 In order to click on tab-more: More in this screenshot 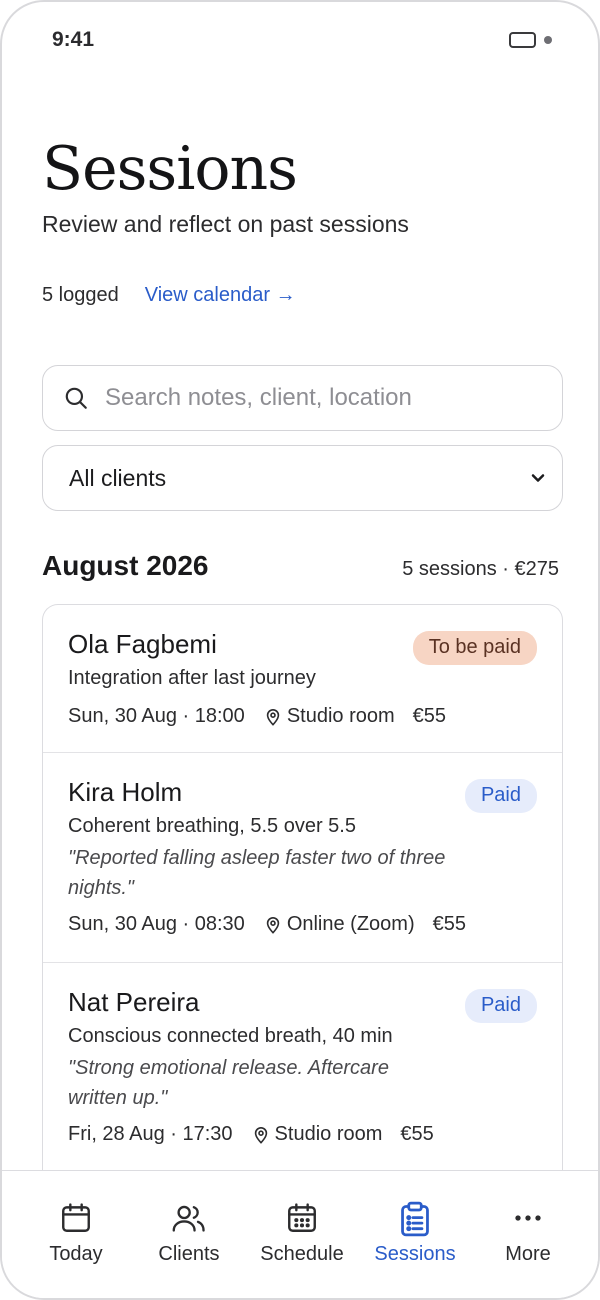, I will do `click(528, 1226)`.